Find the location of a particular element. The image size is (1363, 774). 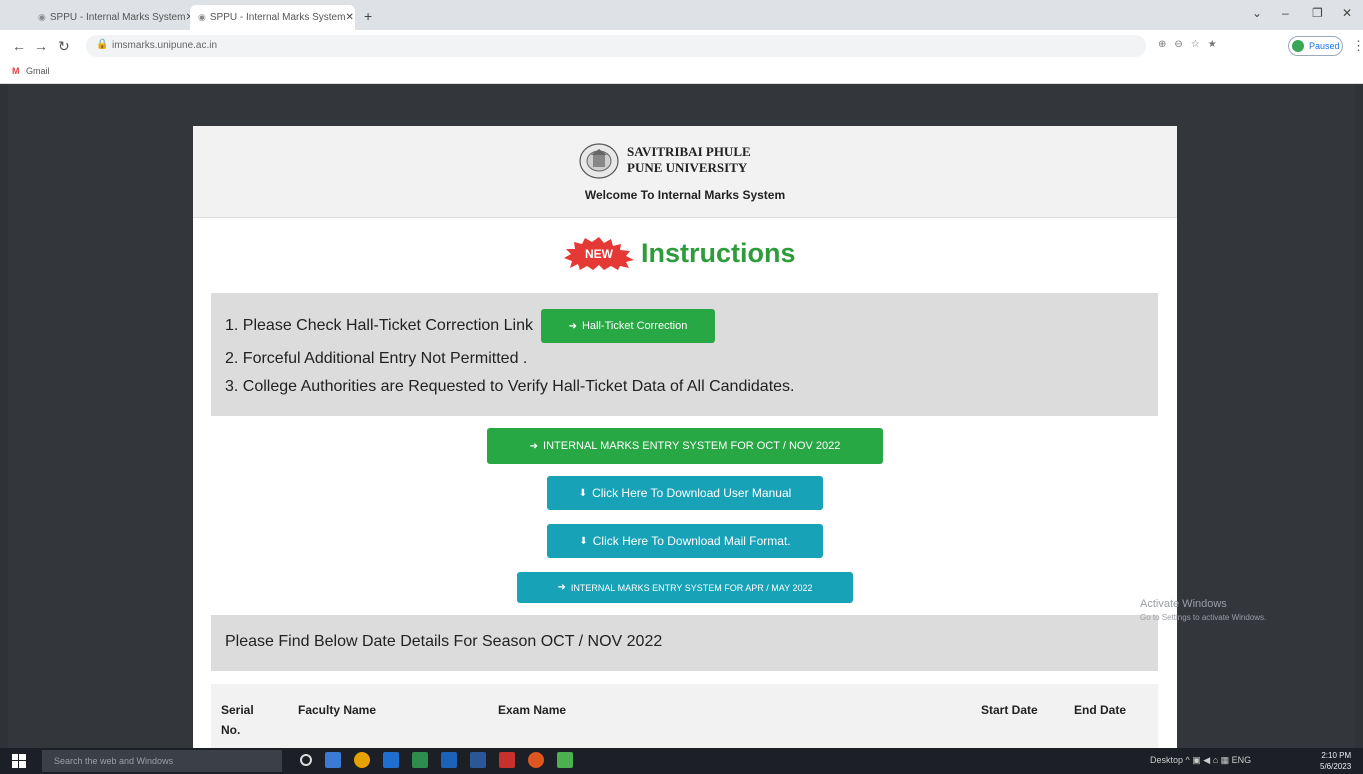

column-header-start-date: Start Date is located at coordinates (1009, 710).